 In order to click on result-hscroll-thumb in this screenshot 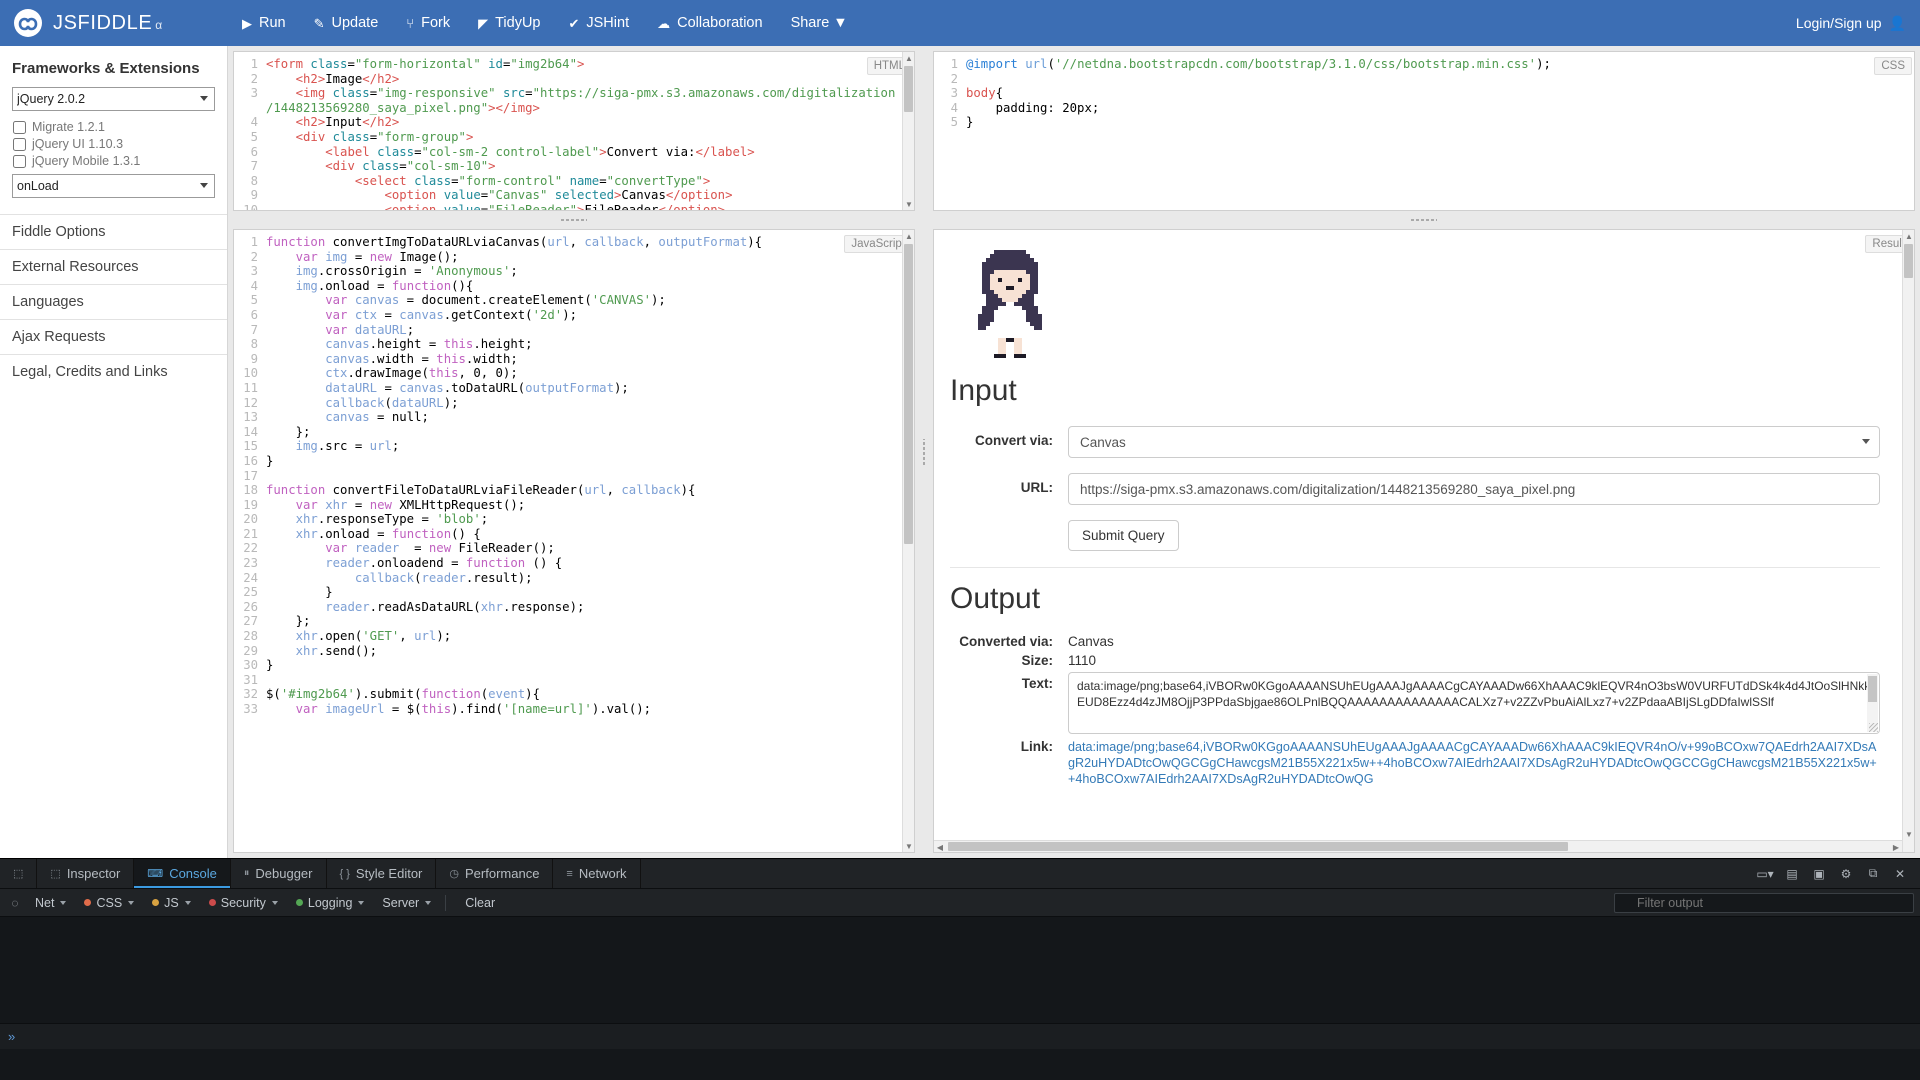, I will do `click(1258, 846)`.